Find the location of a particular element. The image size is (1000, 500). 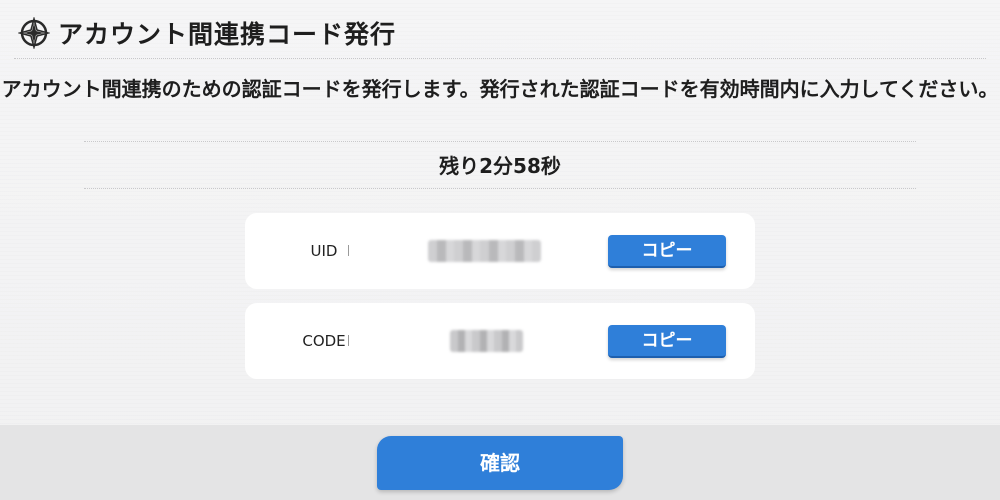

uid-card: UID コピー is located at coordinates (500, 251).